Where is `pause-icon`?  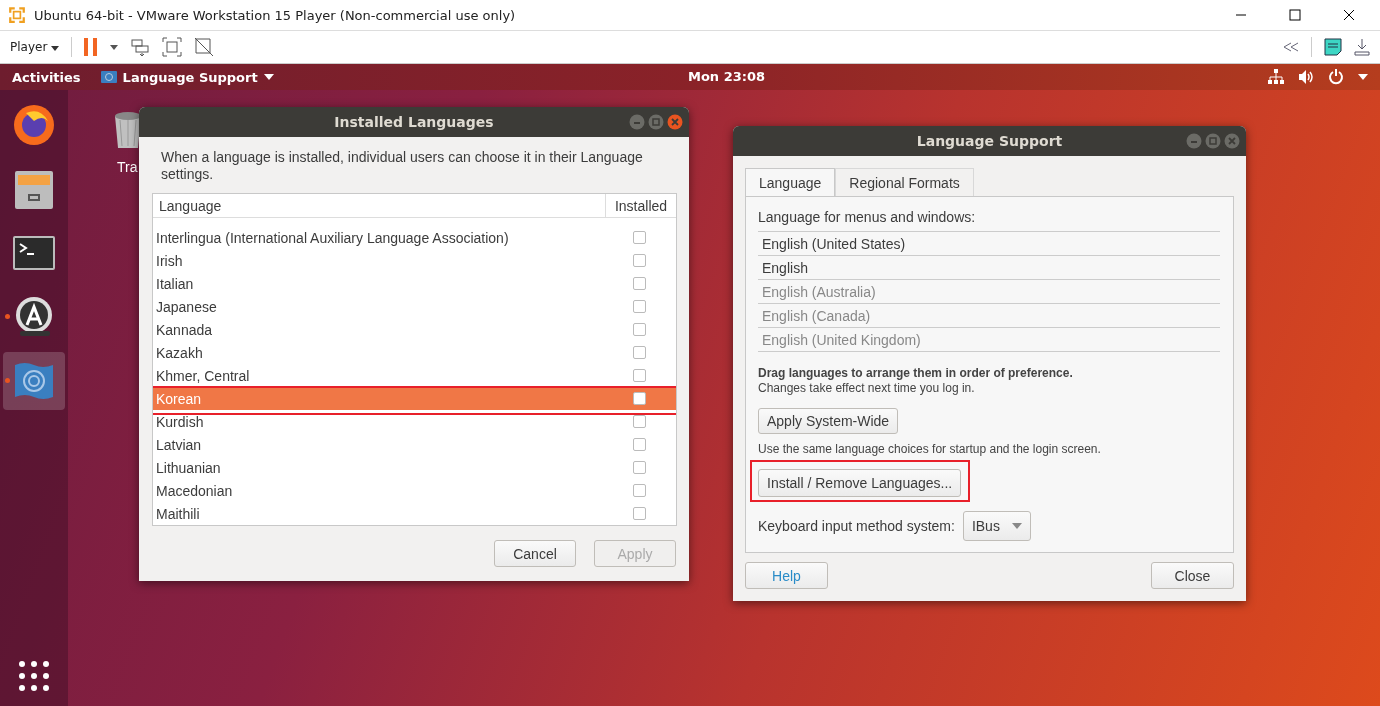 pause-icon is located at coordinates (91, 47).